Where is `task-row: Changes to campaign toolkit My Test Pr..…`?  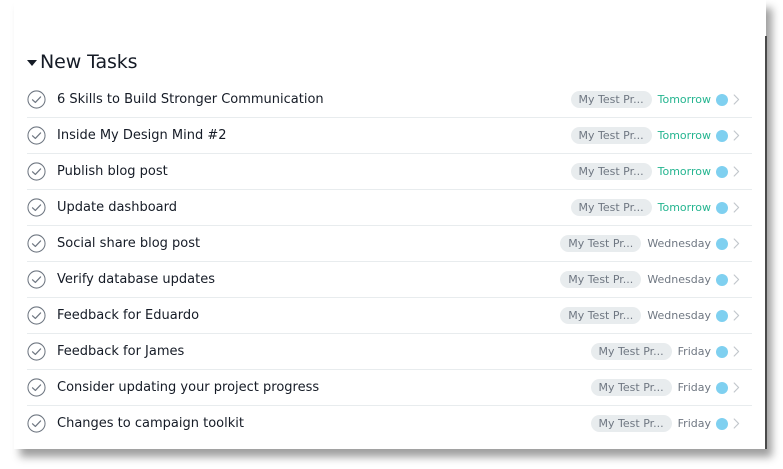 task-row: Changes to campaign toolkit My Test Pr..… is located at coordinates (389, 423).